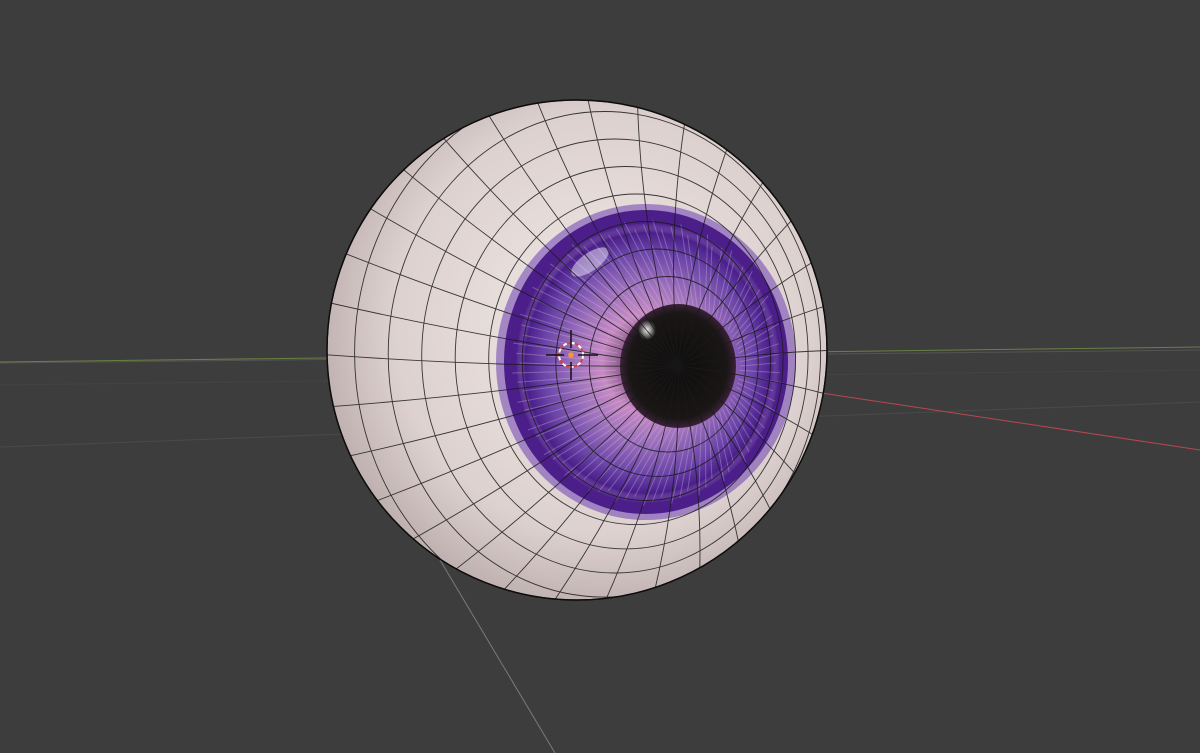 This screenshot has width=1200, height=753. What do you see at coordinates (571, 355) in the screenshot?
I see `origin-point-icon` at bounding box center [571, 355].